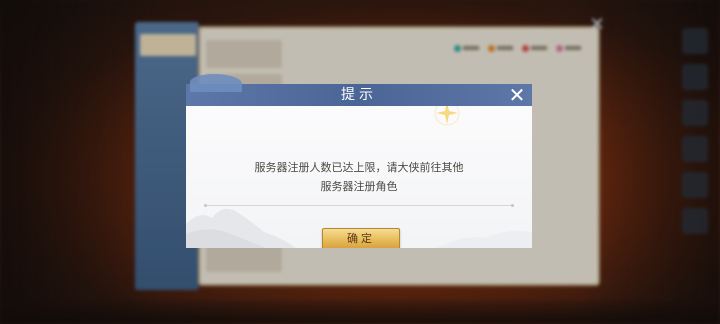 The width and height of the screenshot is (720, 324). Describe the element at coordinates (361, 238) in the screenshot. I see `confirm-button: 确定` at that location.